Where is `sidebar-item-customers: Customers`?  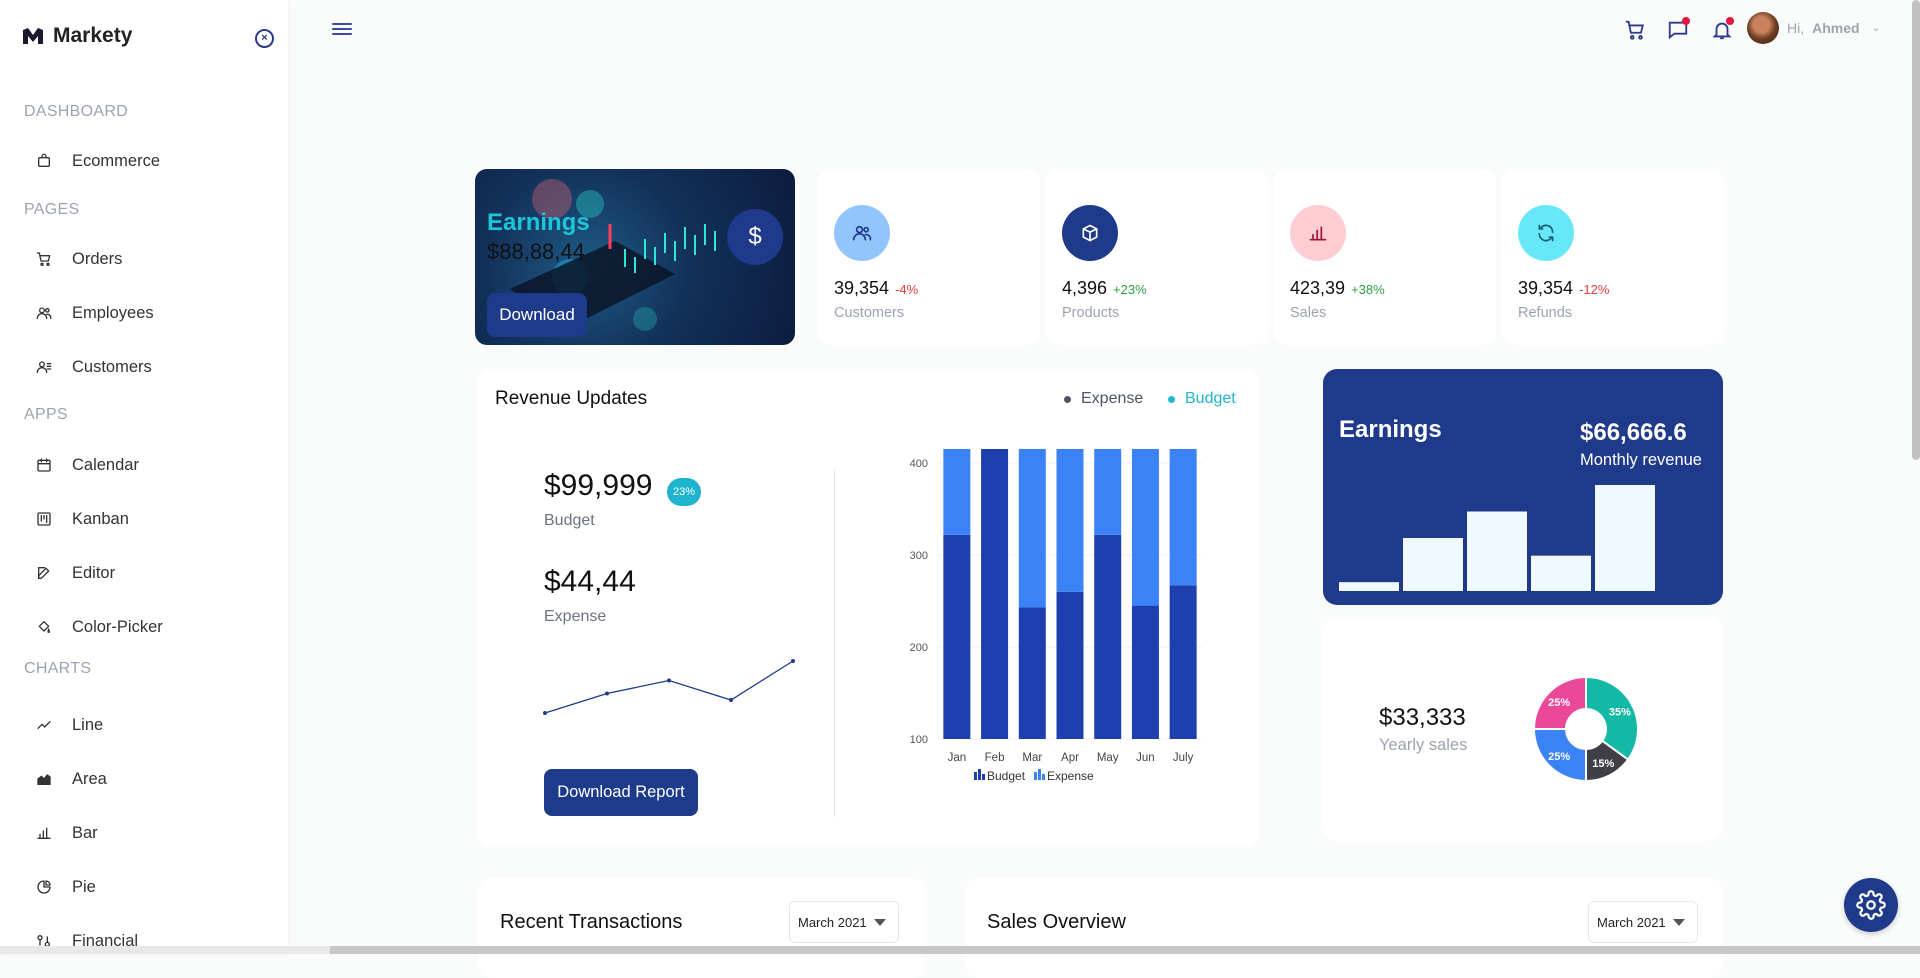
sidebar-item-customers: Customers is located at coordinates (144, 367).